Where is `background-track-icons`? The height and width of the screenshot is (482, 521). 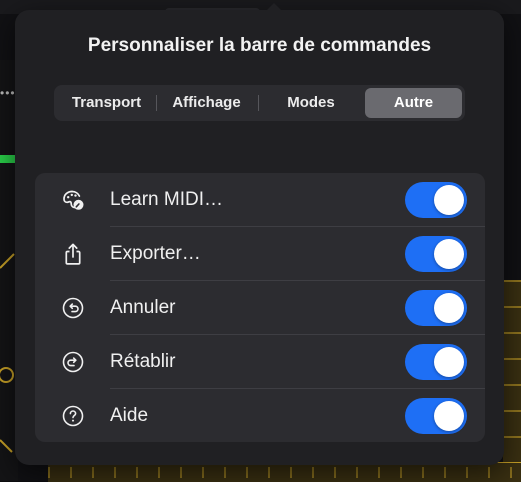 background-track-icons is located at coordinates (8, 355).